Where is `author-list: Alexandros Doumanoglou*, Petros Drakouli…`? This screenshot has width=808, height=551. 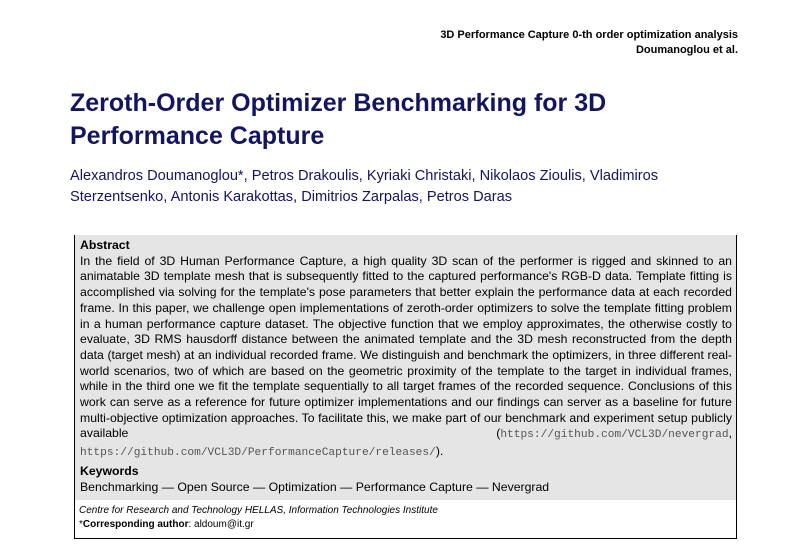 author-list: Alexandros Doumanoglou*, Petros Drakouli… is located at coordinates (364, 186).